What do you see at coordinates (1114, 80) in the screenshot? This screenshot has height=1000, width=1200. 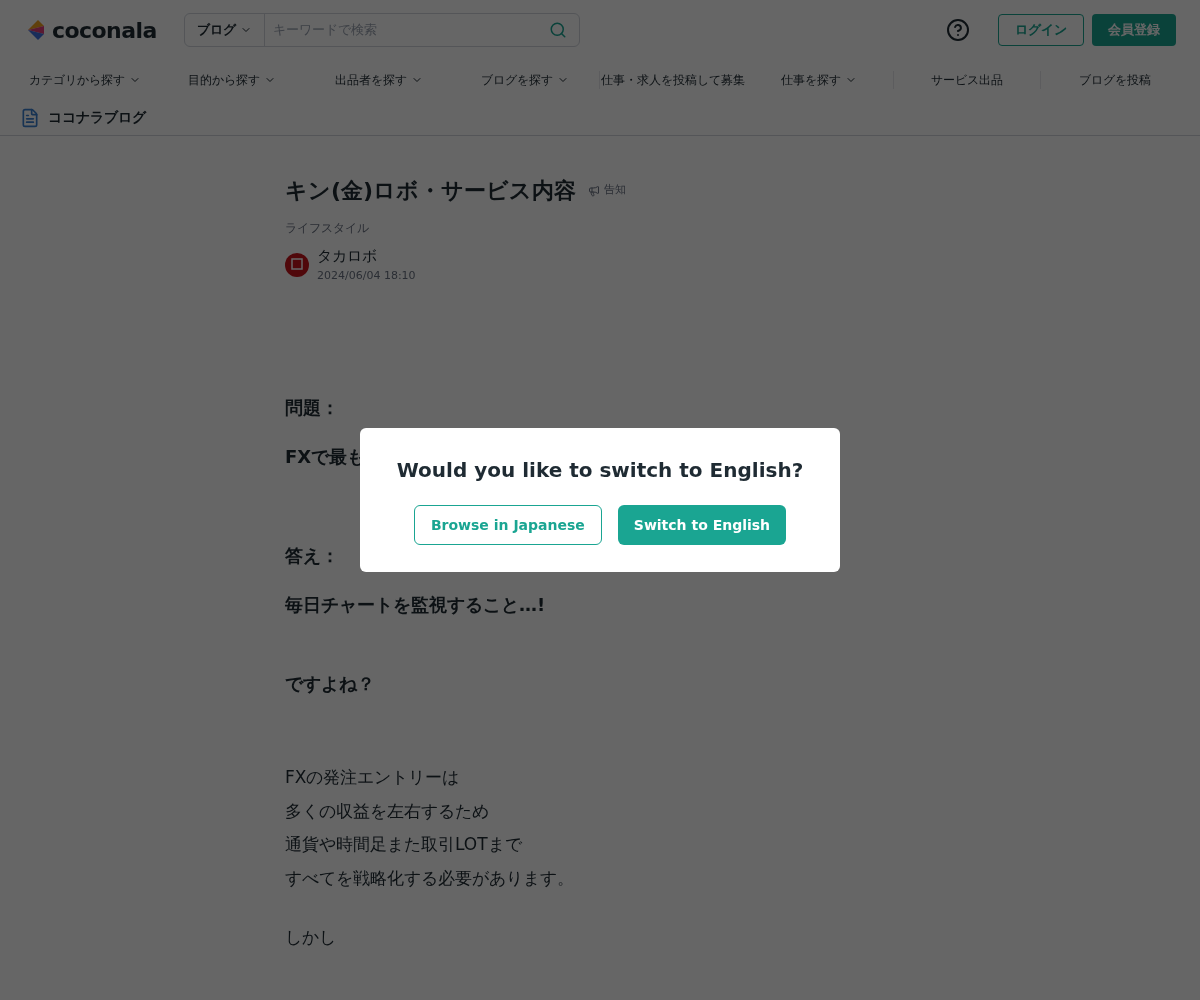 I see `nav-link: ブログを投稿` at bounding box center [1114, 80].